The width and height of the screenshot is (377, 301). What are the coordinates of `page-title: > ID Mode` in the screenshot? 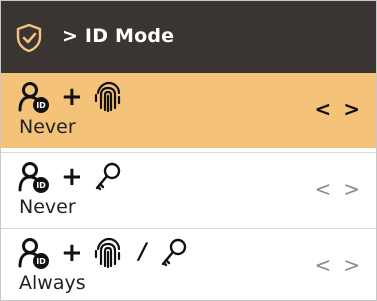 It's located at (118, 36).